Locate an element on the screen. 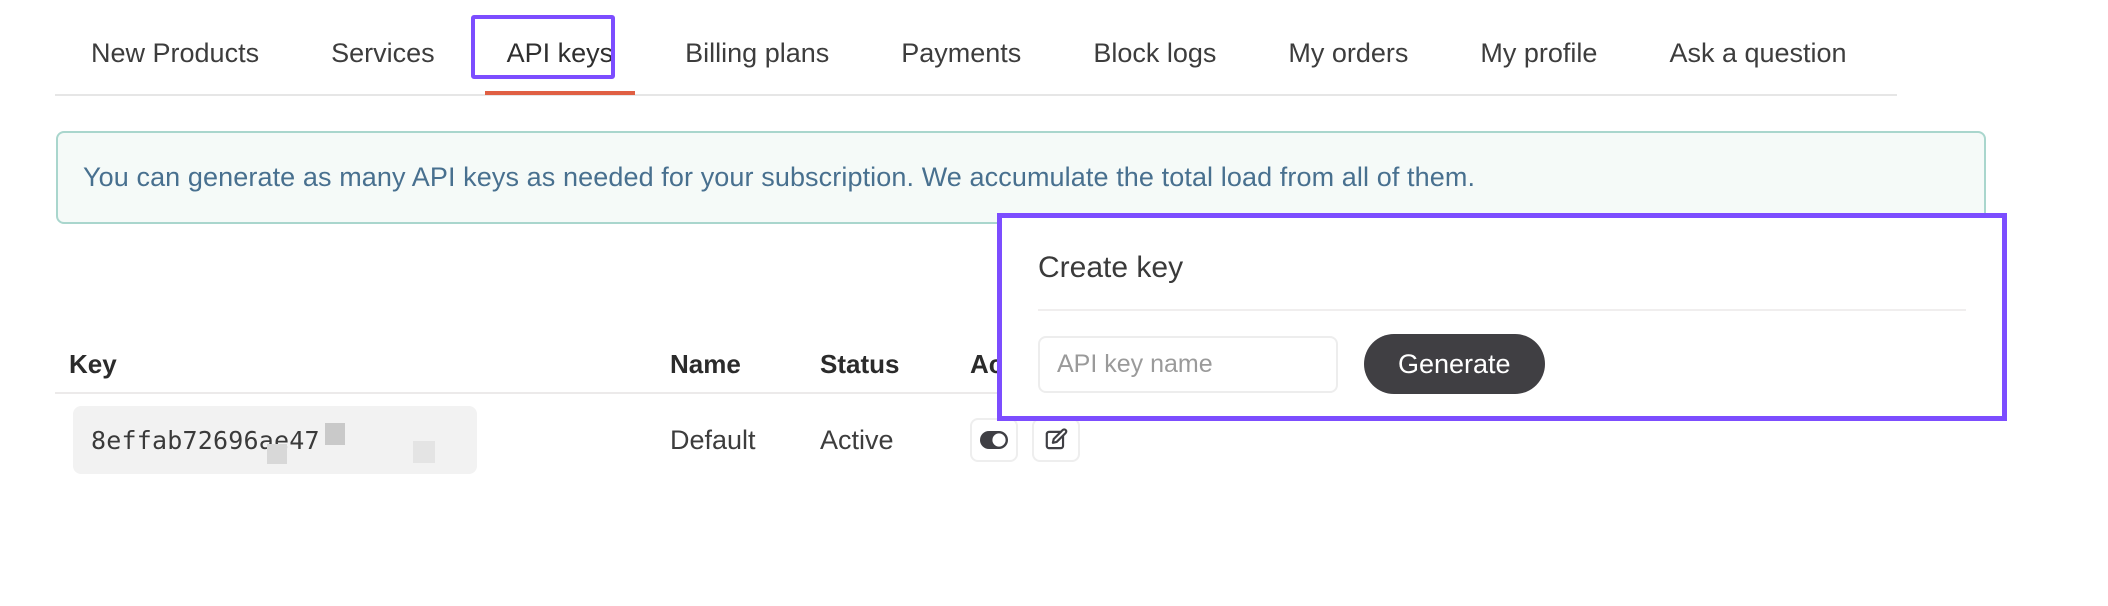 This screenshot has height=606, width=2108. tab-api-keys: API keys is located at coordinates (560, 54).